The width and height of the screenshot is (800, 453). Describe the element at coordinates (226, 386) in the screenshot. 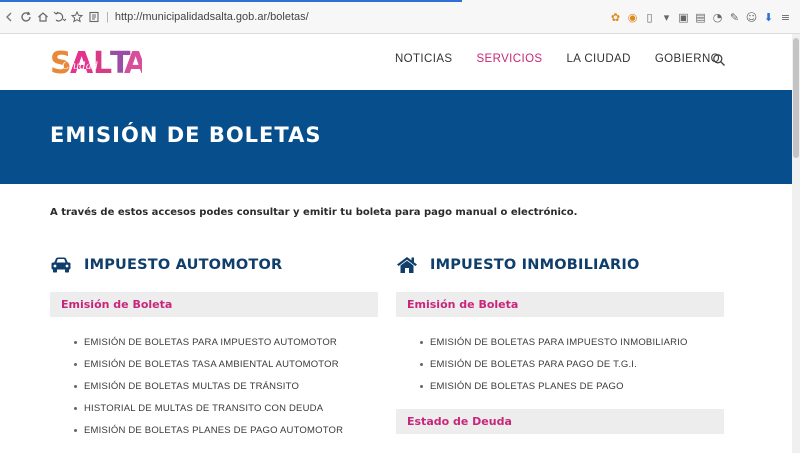

I see `list-item: EMISIÓN DE BOLETAS MULTAS DE TRÁNSITO` at that location.